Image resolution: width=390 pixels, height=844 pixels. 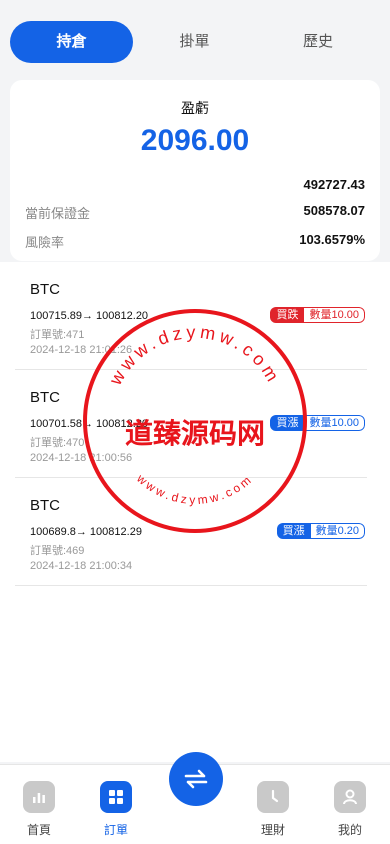 I want to click on clock-icon, so click(x=273, y=797).